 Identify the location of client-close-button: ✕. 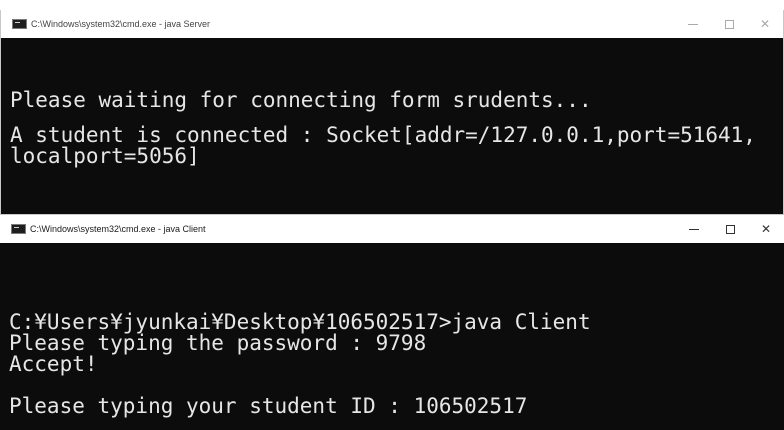
(766, 229).